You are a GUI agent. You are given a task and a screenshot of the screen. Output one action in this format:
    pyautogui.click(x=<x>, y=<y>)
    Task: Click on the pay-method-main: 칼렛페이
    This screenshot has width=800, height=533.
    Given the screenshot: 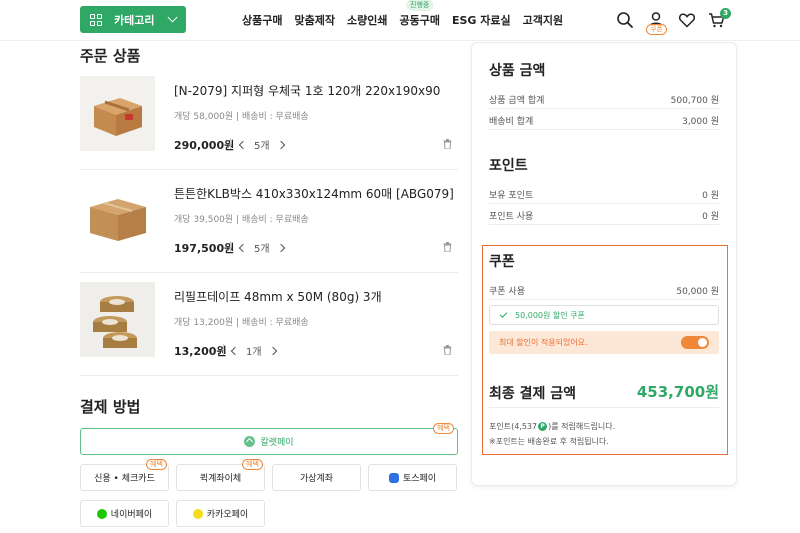 What is the action you would take?
    pyautogui.click(x=269, y=441)
    